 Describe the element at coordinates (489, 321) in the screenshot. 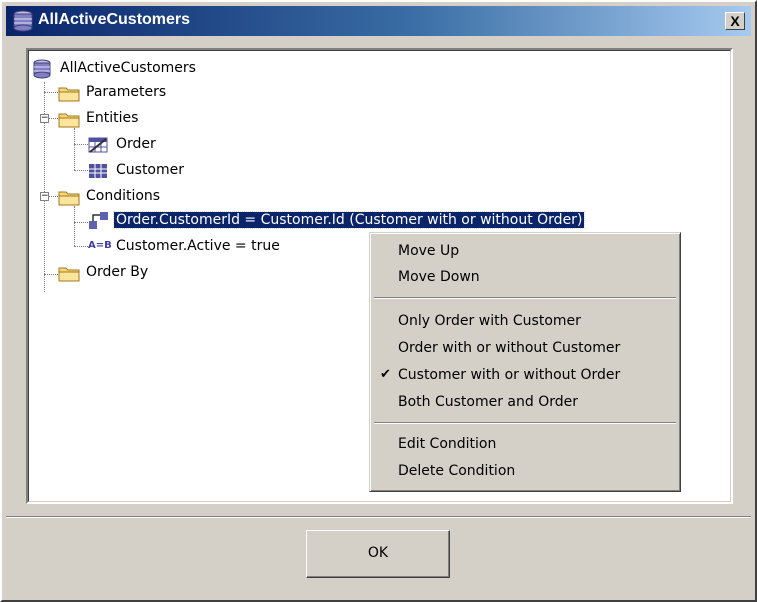

I see `menu-item-label: Only Order with Customer` at that location.